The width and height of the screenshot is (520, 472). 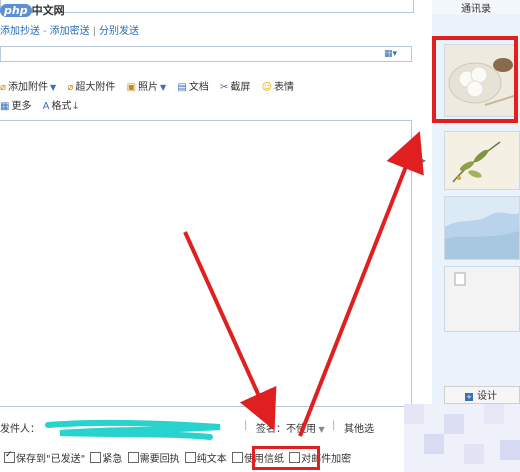 I want to click on photo-icon: ▣, so click(x=131, y=87).